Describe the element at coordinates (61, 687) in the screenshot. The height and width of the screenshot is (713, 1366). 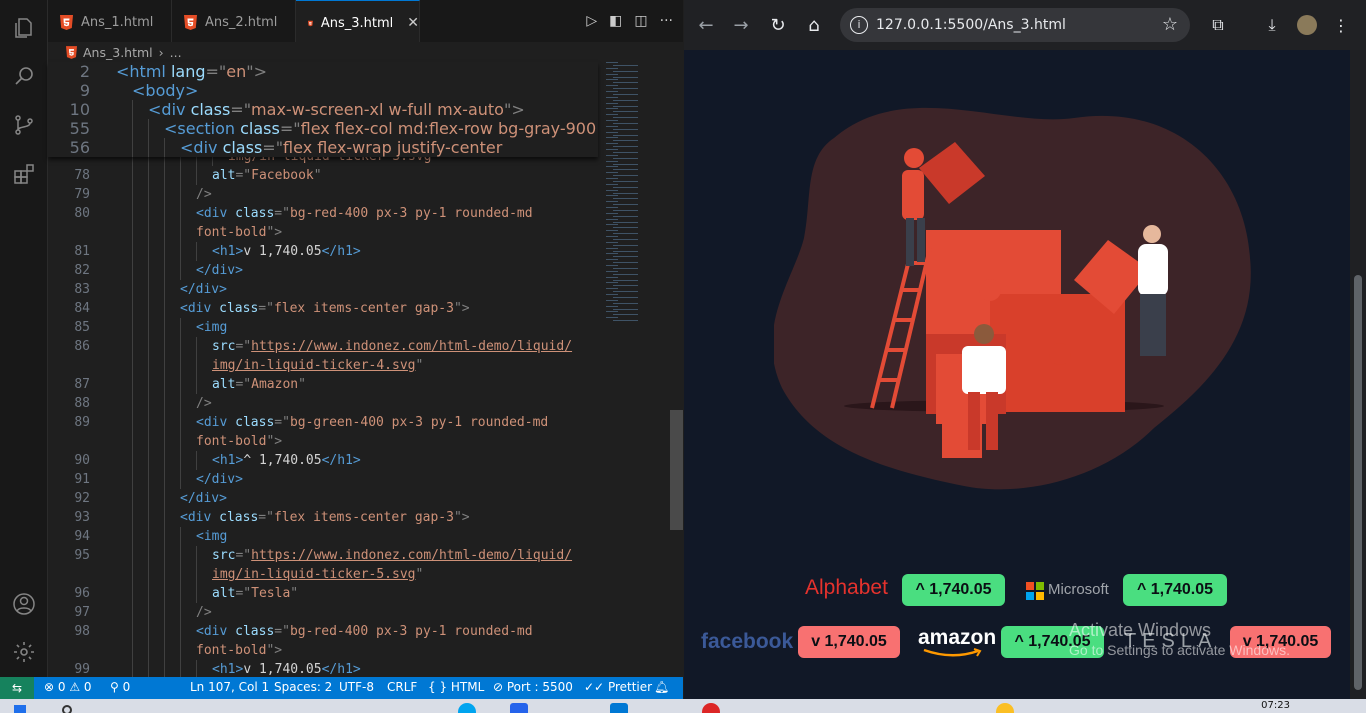
I see `errors-count: 0` at that location.